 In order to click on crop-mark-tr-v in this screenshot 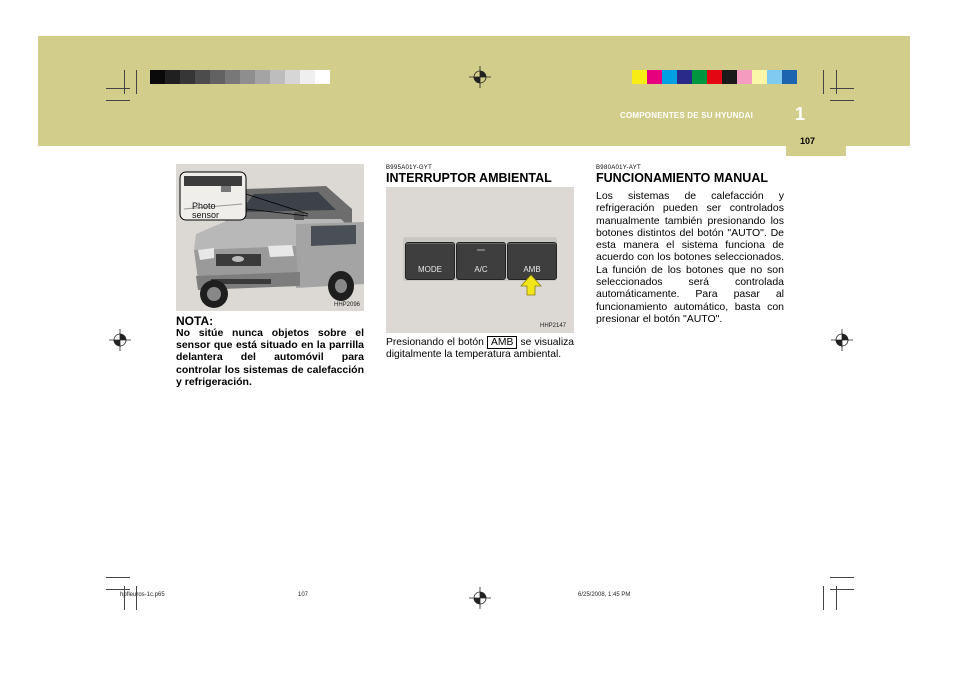, I will do `click(823, 82)`.